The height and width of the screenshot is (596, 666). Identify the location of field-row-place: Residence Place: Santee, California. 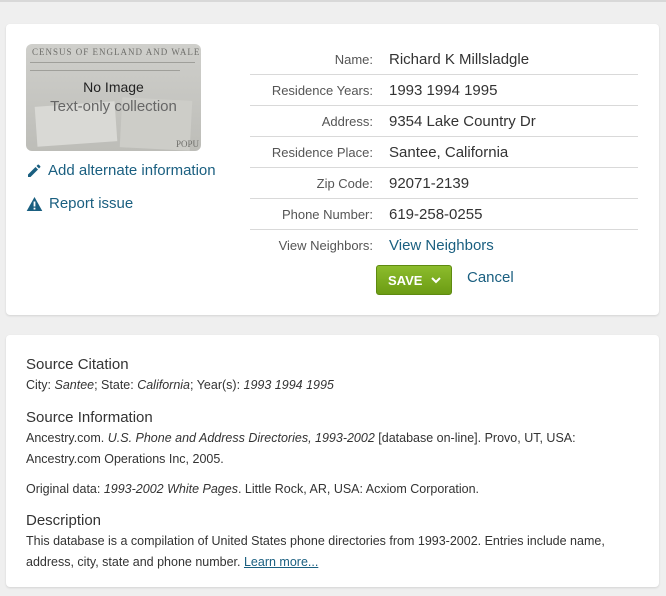
(444, 152).